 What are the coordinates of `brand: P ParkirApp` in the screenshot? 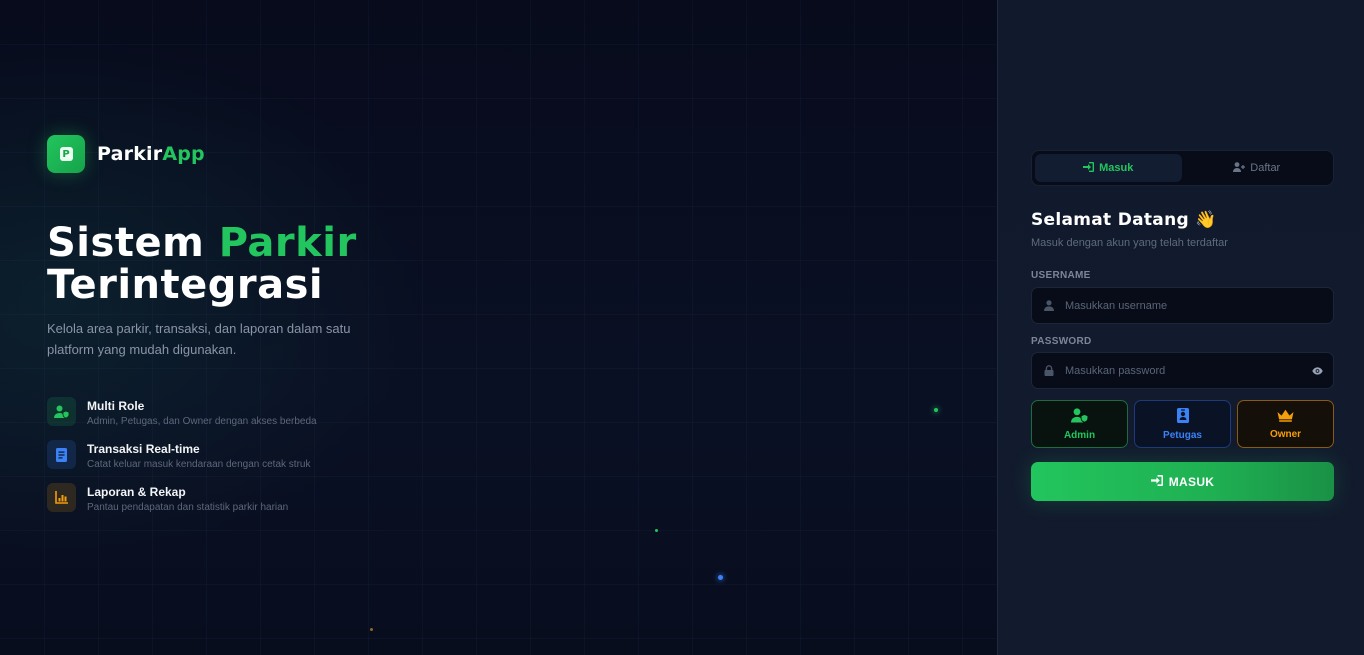 It's located at (126, 154).